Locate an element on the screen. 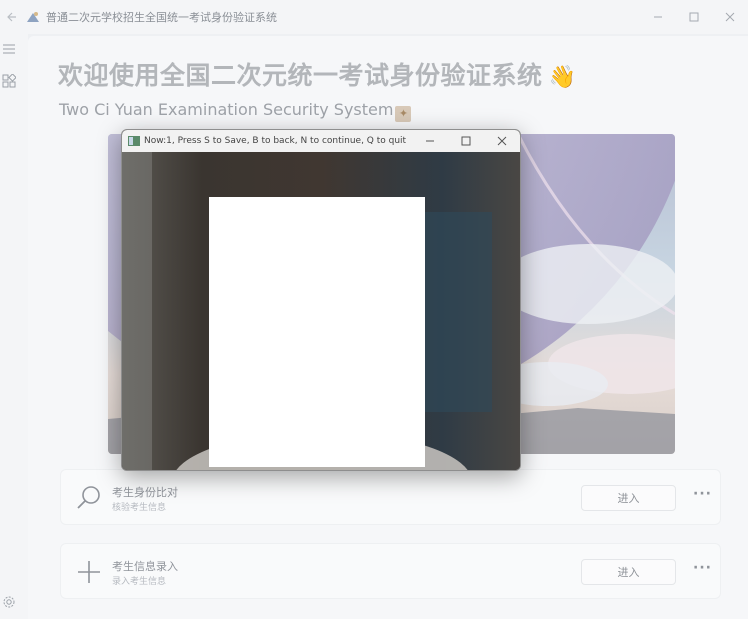 This screenshot has width=748, height=619. page-subtitle-text: Two Ci Yuan Examination Security System is located at coordinates (226, 109).